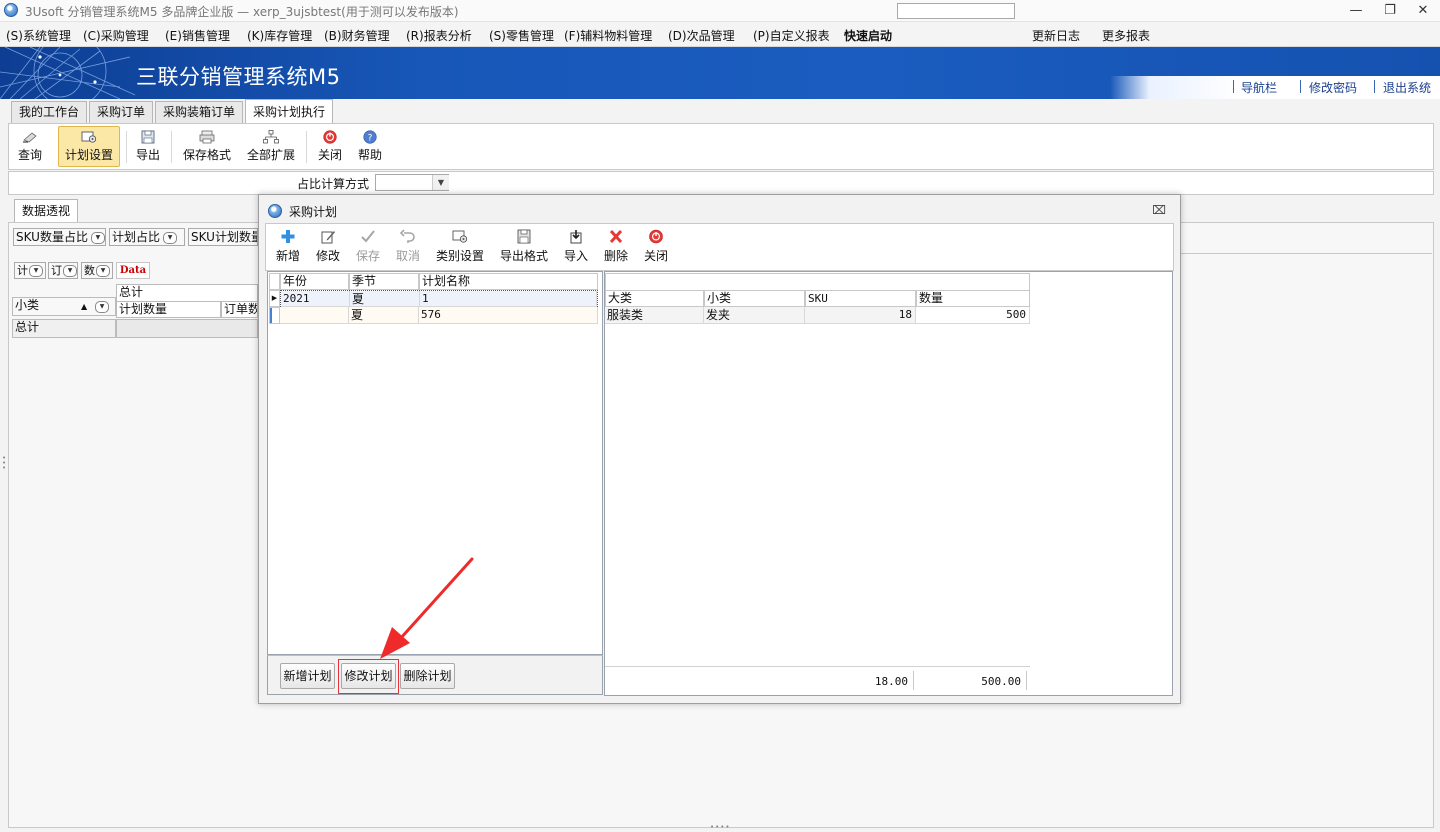 The image size is (1440, 832). What do you see at coordinates (1056, 35) in the screenshot?
I see `update-log-link: 更新日志` at bounding box center [1056, 35].